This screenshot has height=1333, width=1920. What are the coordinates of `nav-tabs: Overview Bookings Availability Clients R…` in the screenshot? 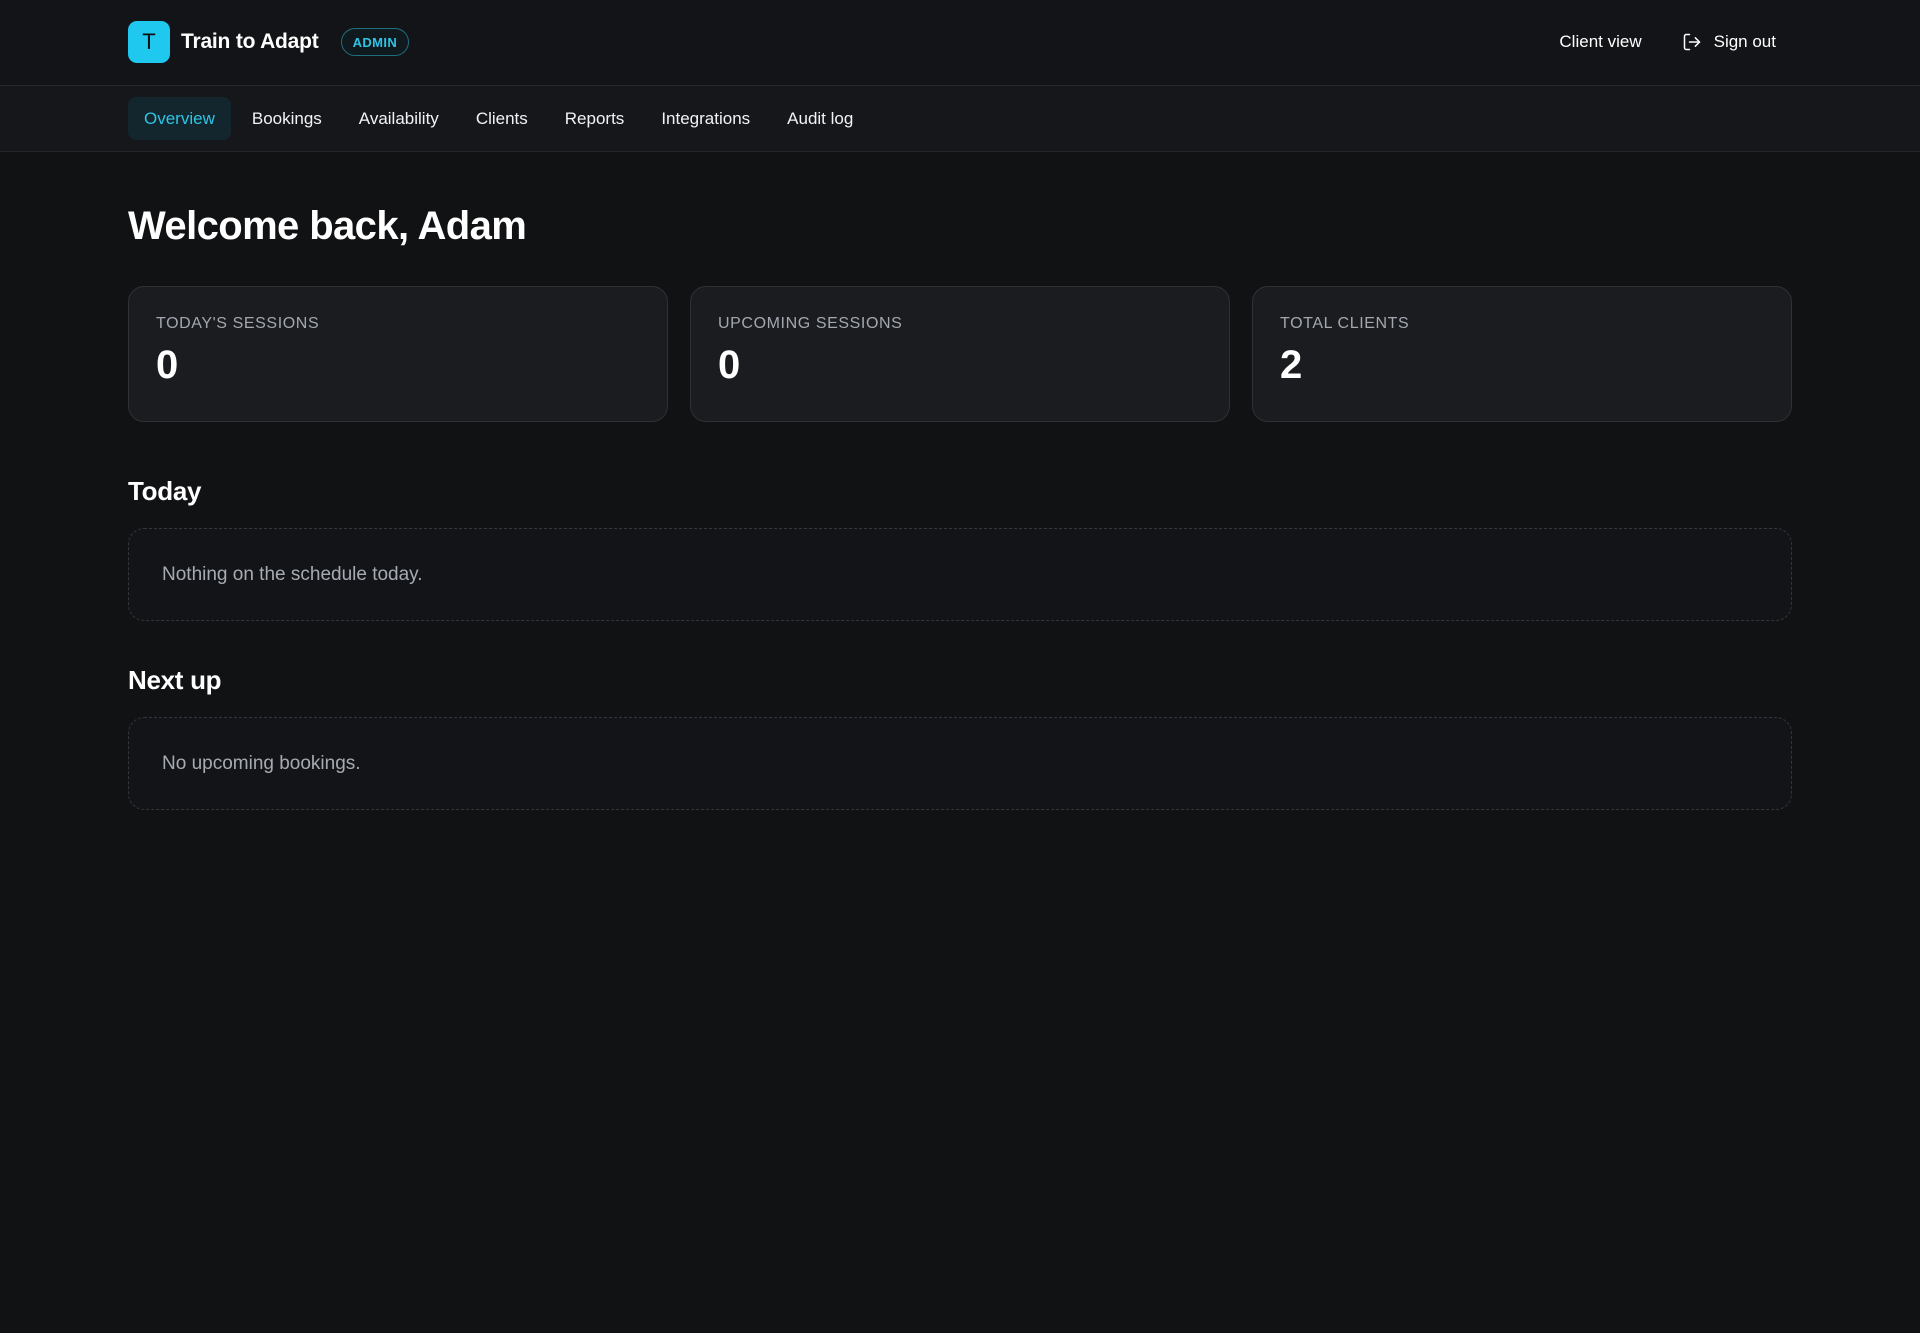 It's located at (501, 118).